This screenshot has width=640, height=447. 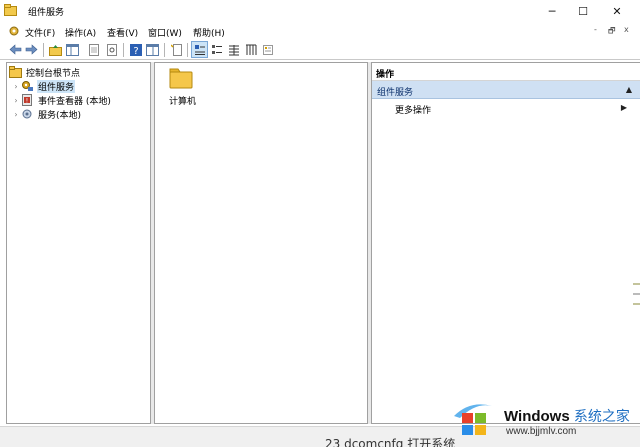 I want to click on help-icon: ?, so click(x=135, y=49).